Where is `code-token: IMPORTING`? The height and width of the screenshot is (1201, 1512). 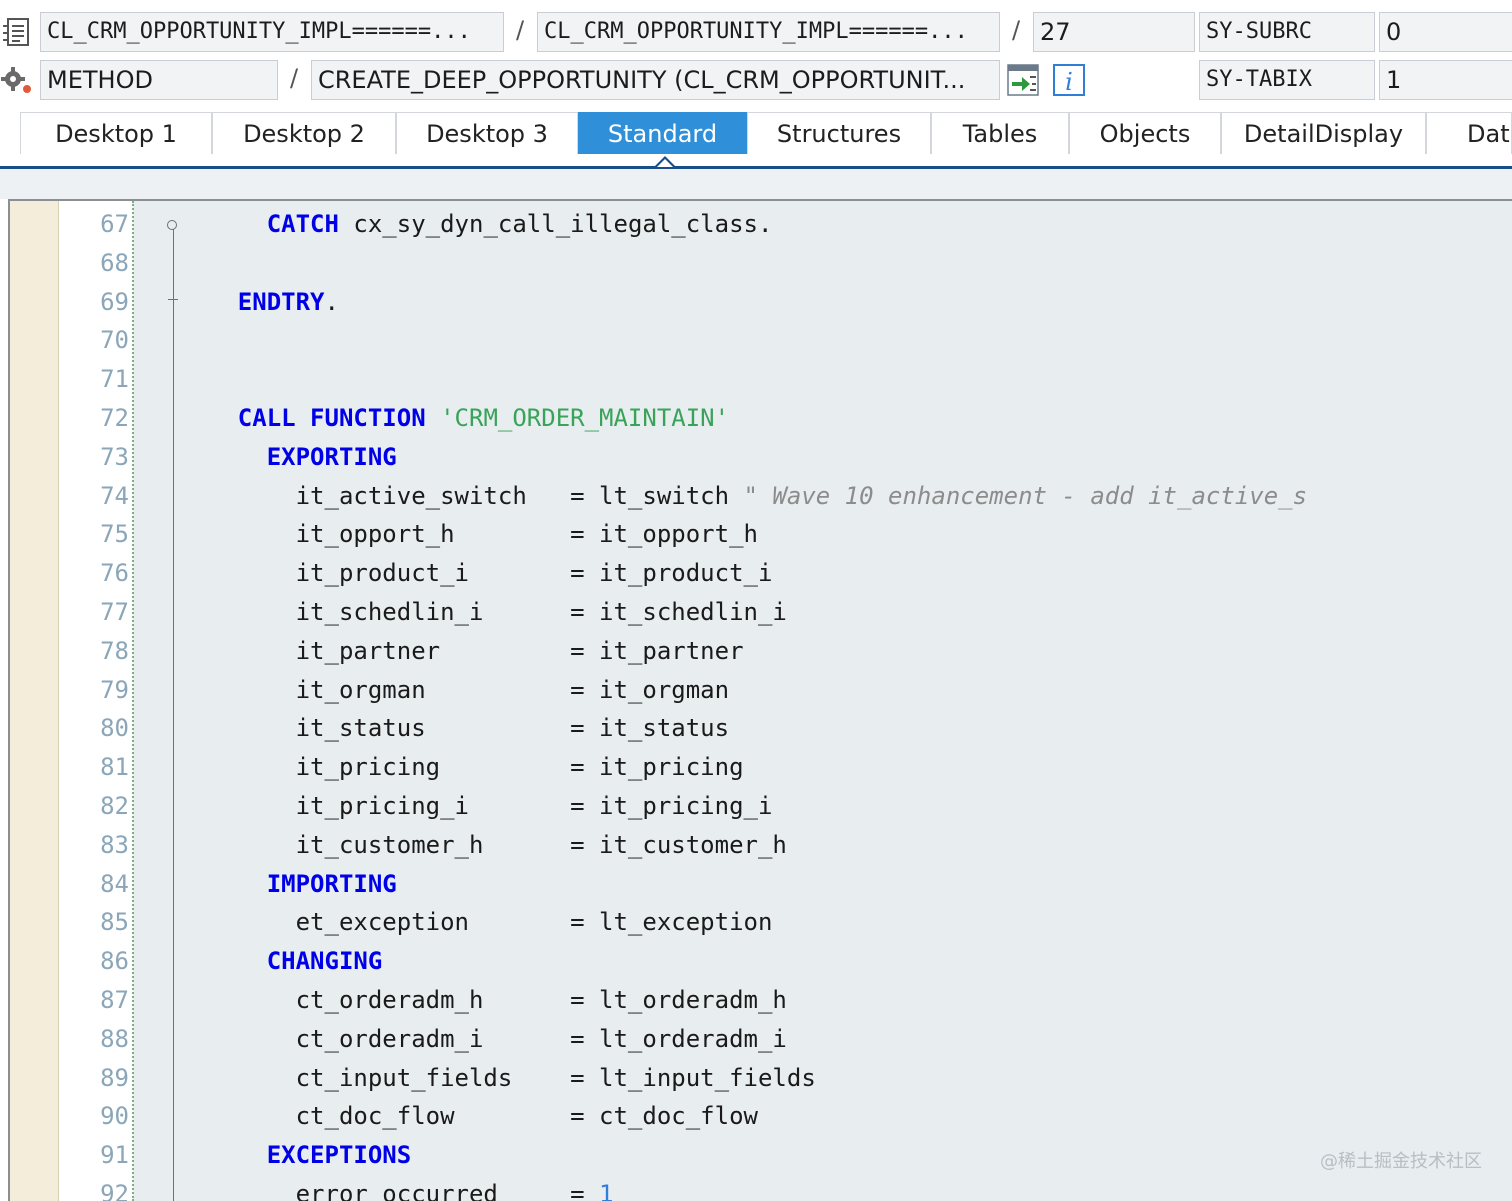
code-token: IMPORTING is located at coordinates (331, 883).